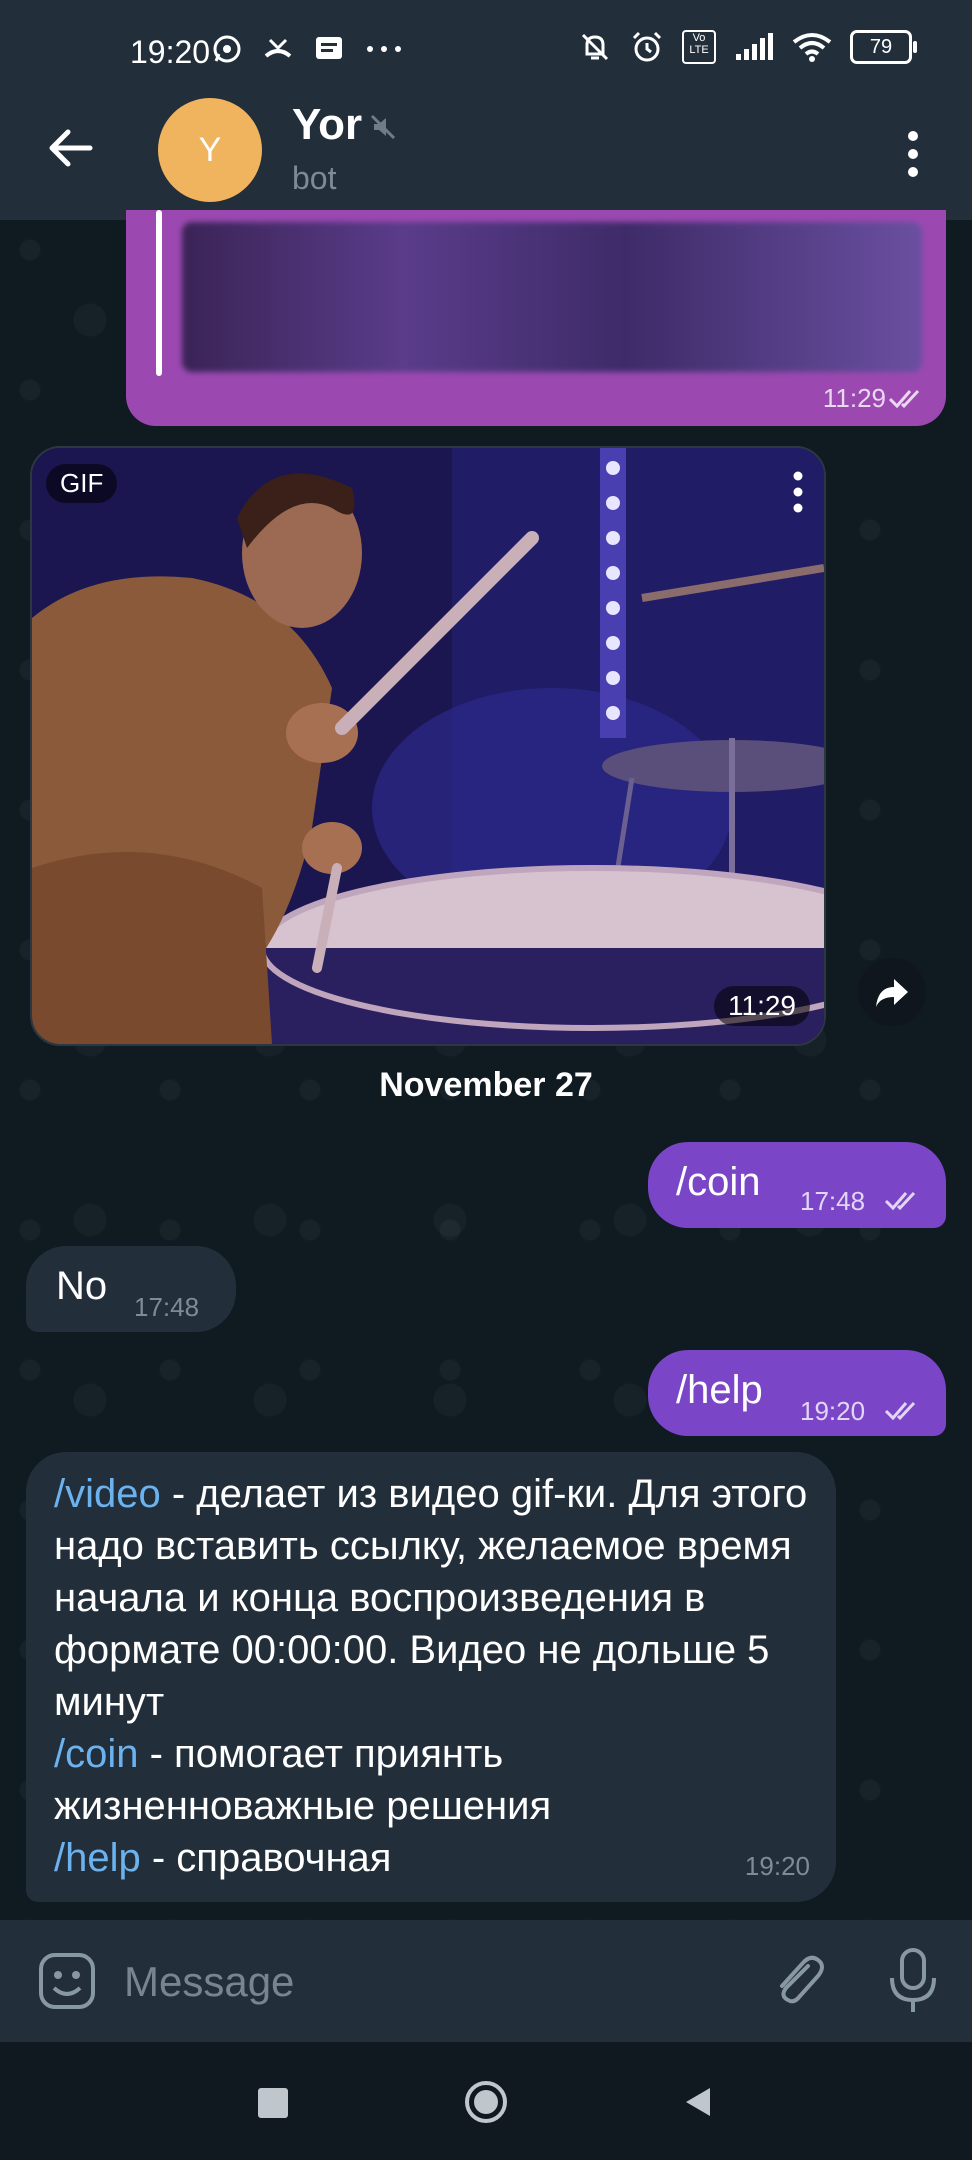 The width and height of the screenshot is (972, 2160). I want to click on avatar-letter: Y, so click(210, 149).